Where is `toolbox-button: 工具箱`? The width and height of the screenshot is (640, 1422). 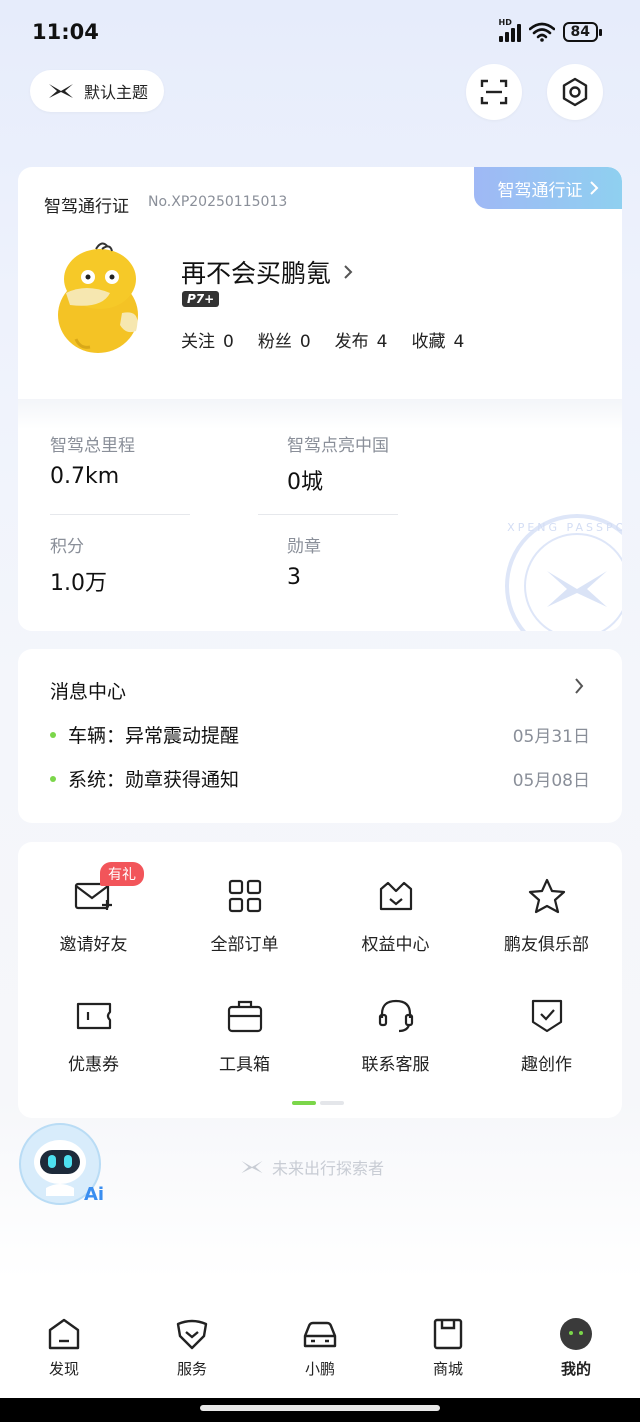 toolbox-button: 工具箱 is located at coordinates (244, 1034).